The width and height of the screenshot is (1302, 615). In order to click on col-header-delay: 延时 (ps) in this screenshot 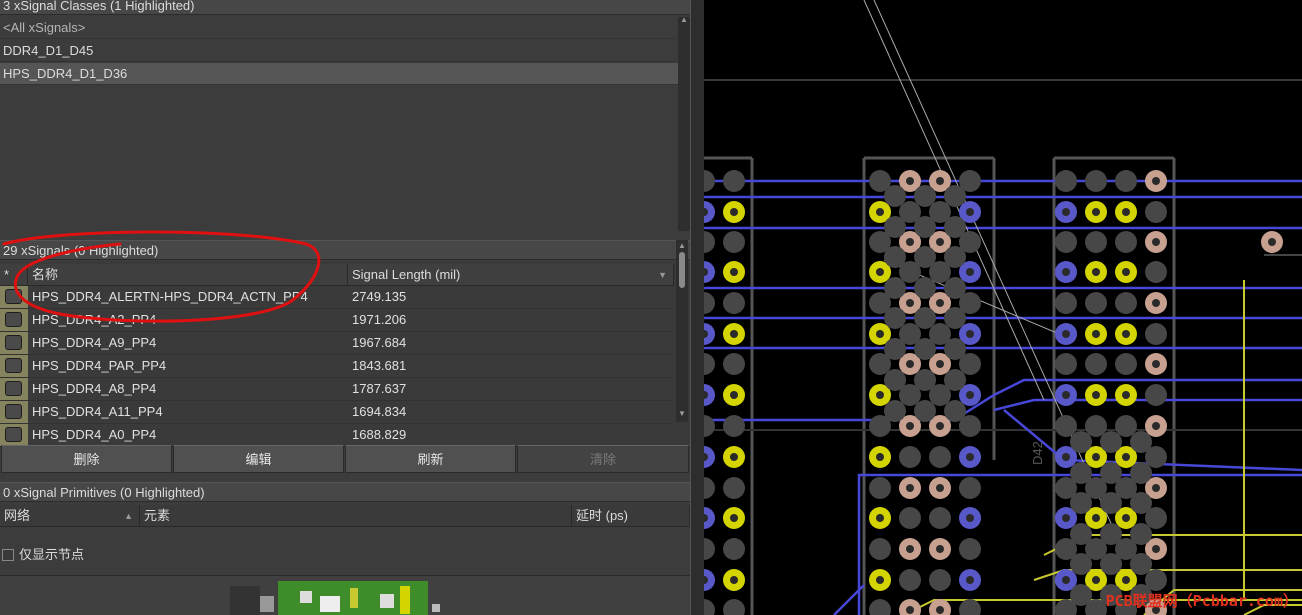, I will do `click(631, 516)`.